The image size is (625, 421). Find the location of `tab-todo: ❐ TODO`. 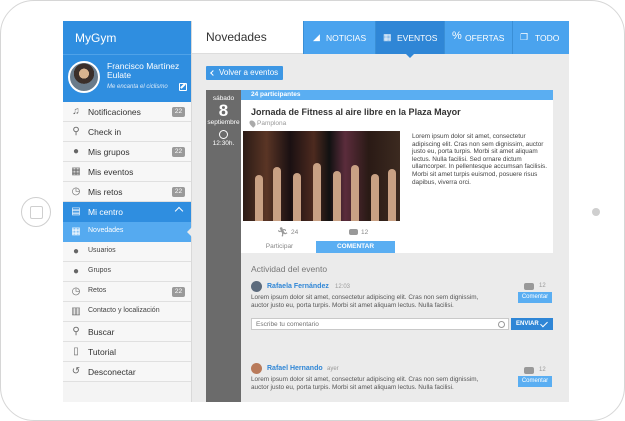

tab-todo: ❐ TODO is located at coordinates (540, 37).